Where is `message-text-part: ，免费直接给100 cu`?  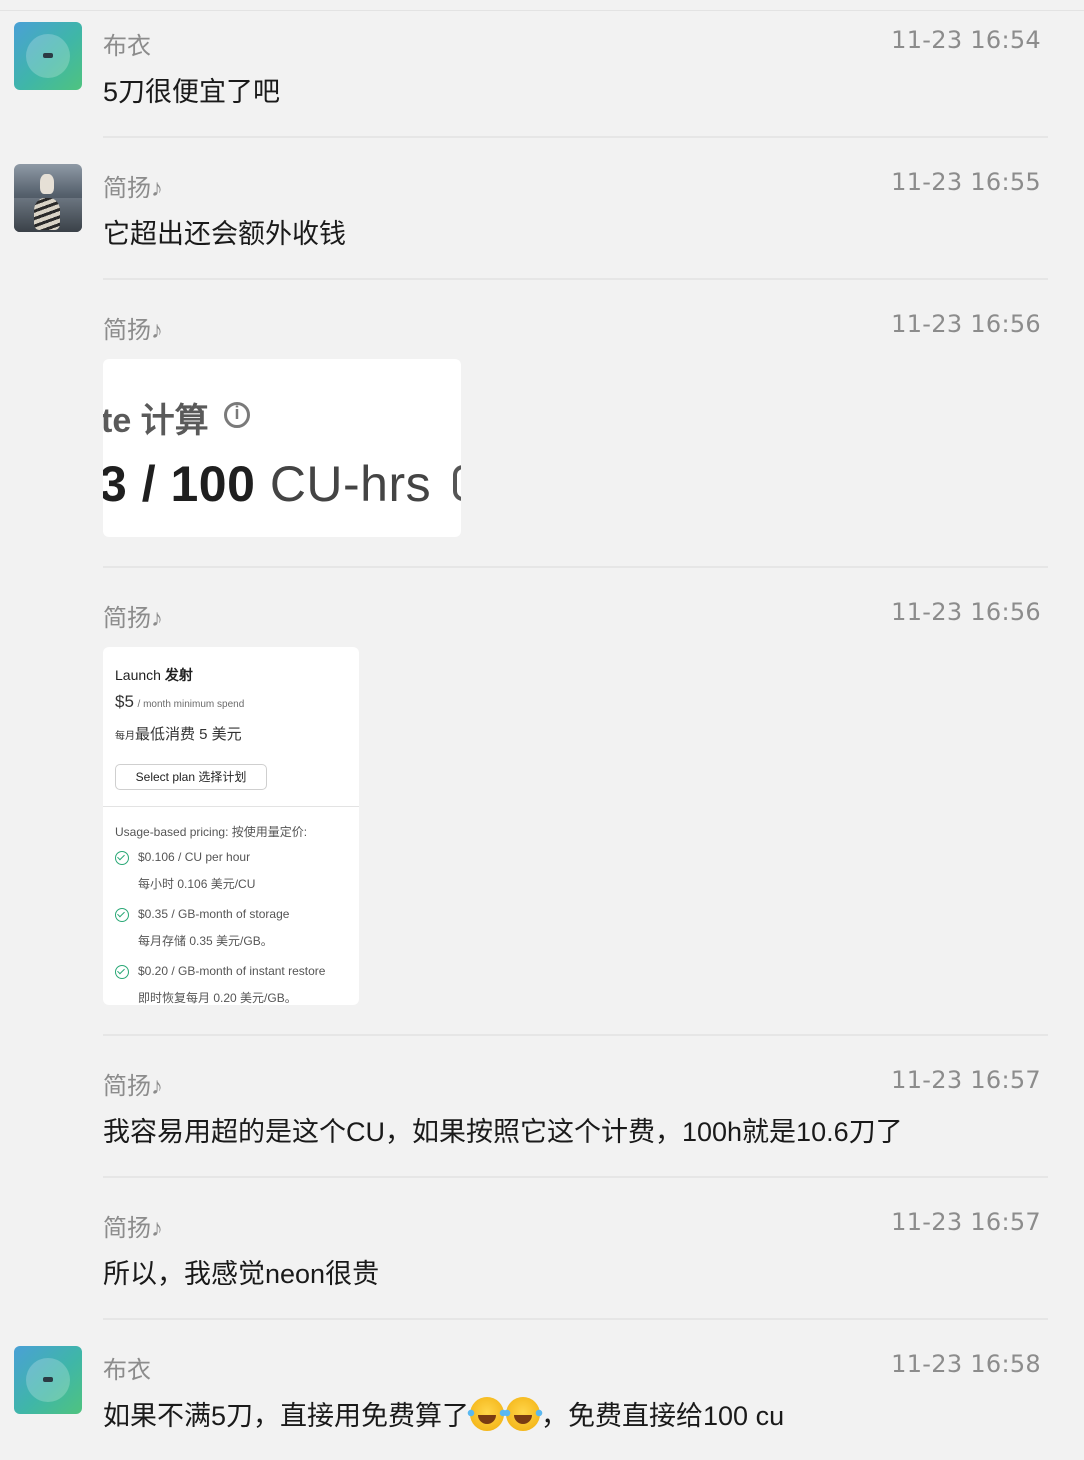
message-text-part: ，免费直接给100 cu is located at coordinates (663, 1416).